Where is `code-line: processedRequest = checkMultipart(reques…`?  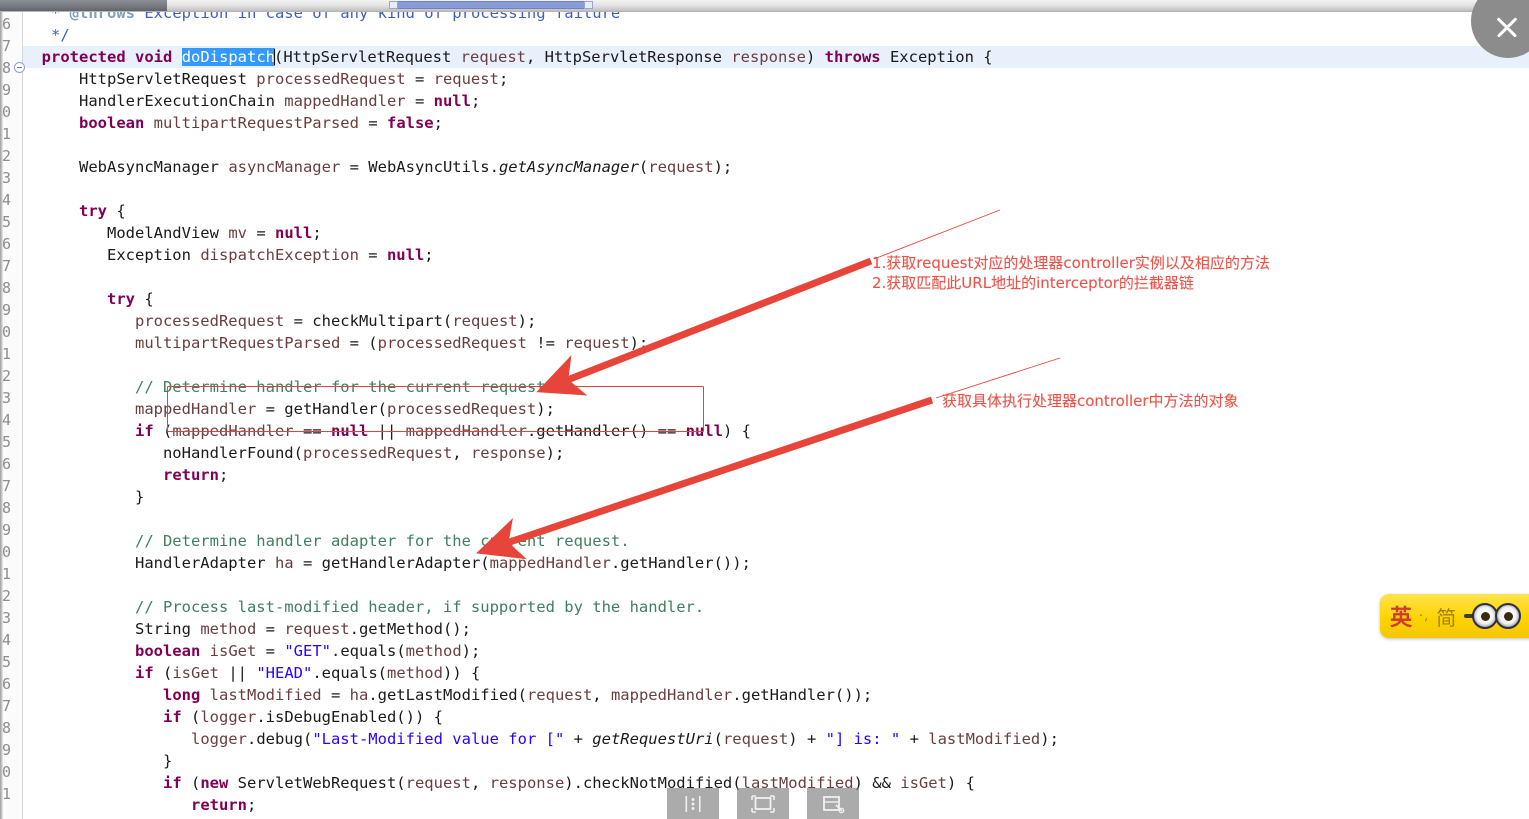
code-line: processedRequest = checkMultipart(reques… is located at coordinates (279, 321).